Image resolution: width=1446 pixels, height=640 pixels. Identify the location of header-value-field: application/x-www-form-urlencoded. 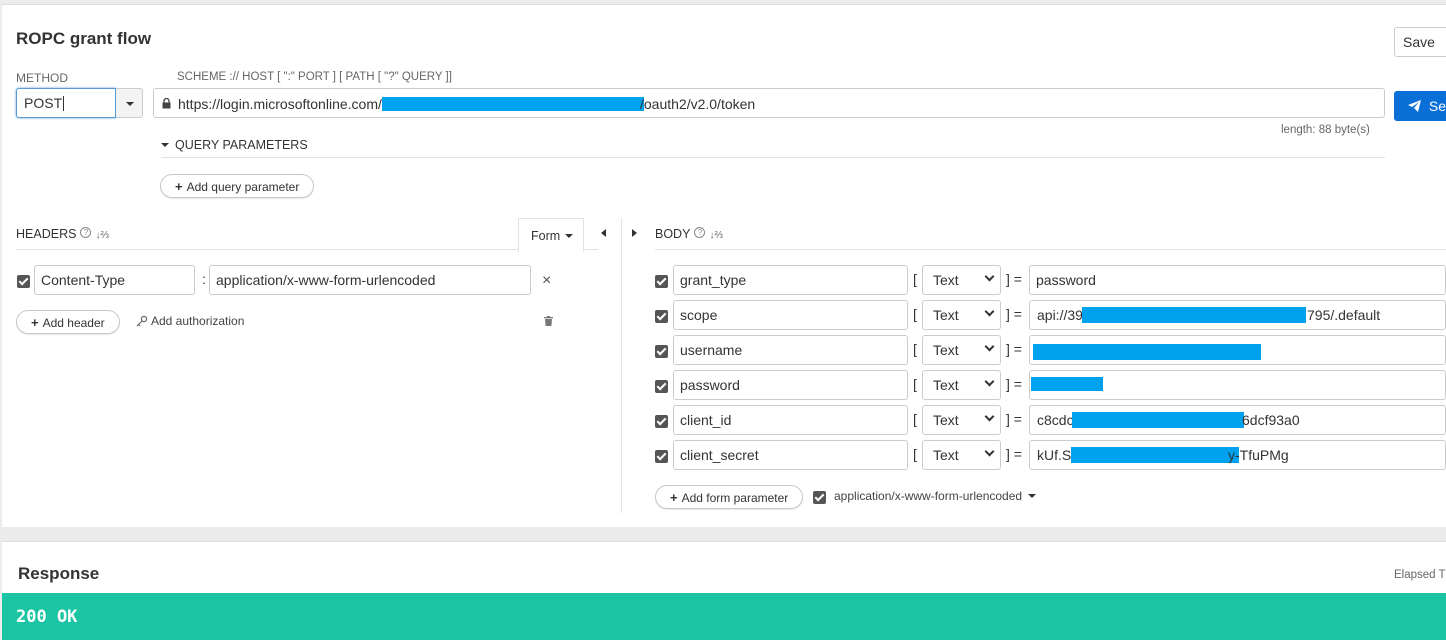
(370, 280).